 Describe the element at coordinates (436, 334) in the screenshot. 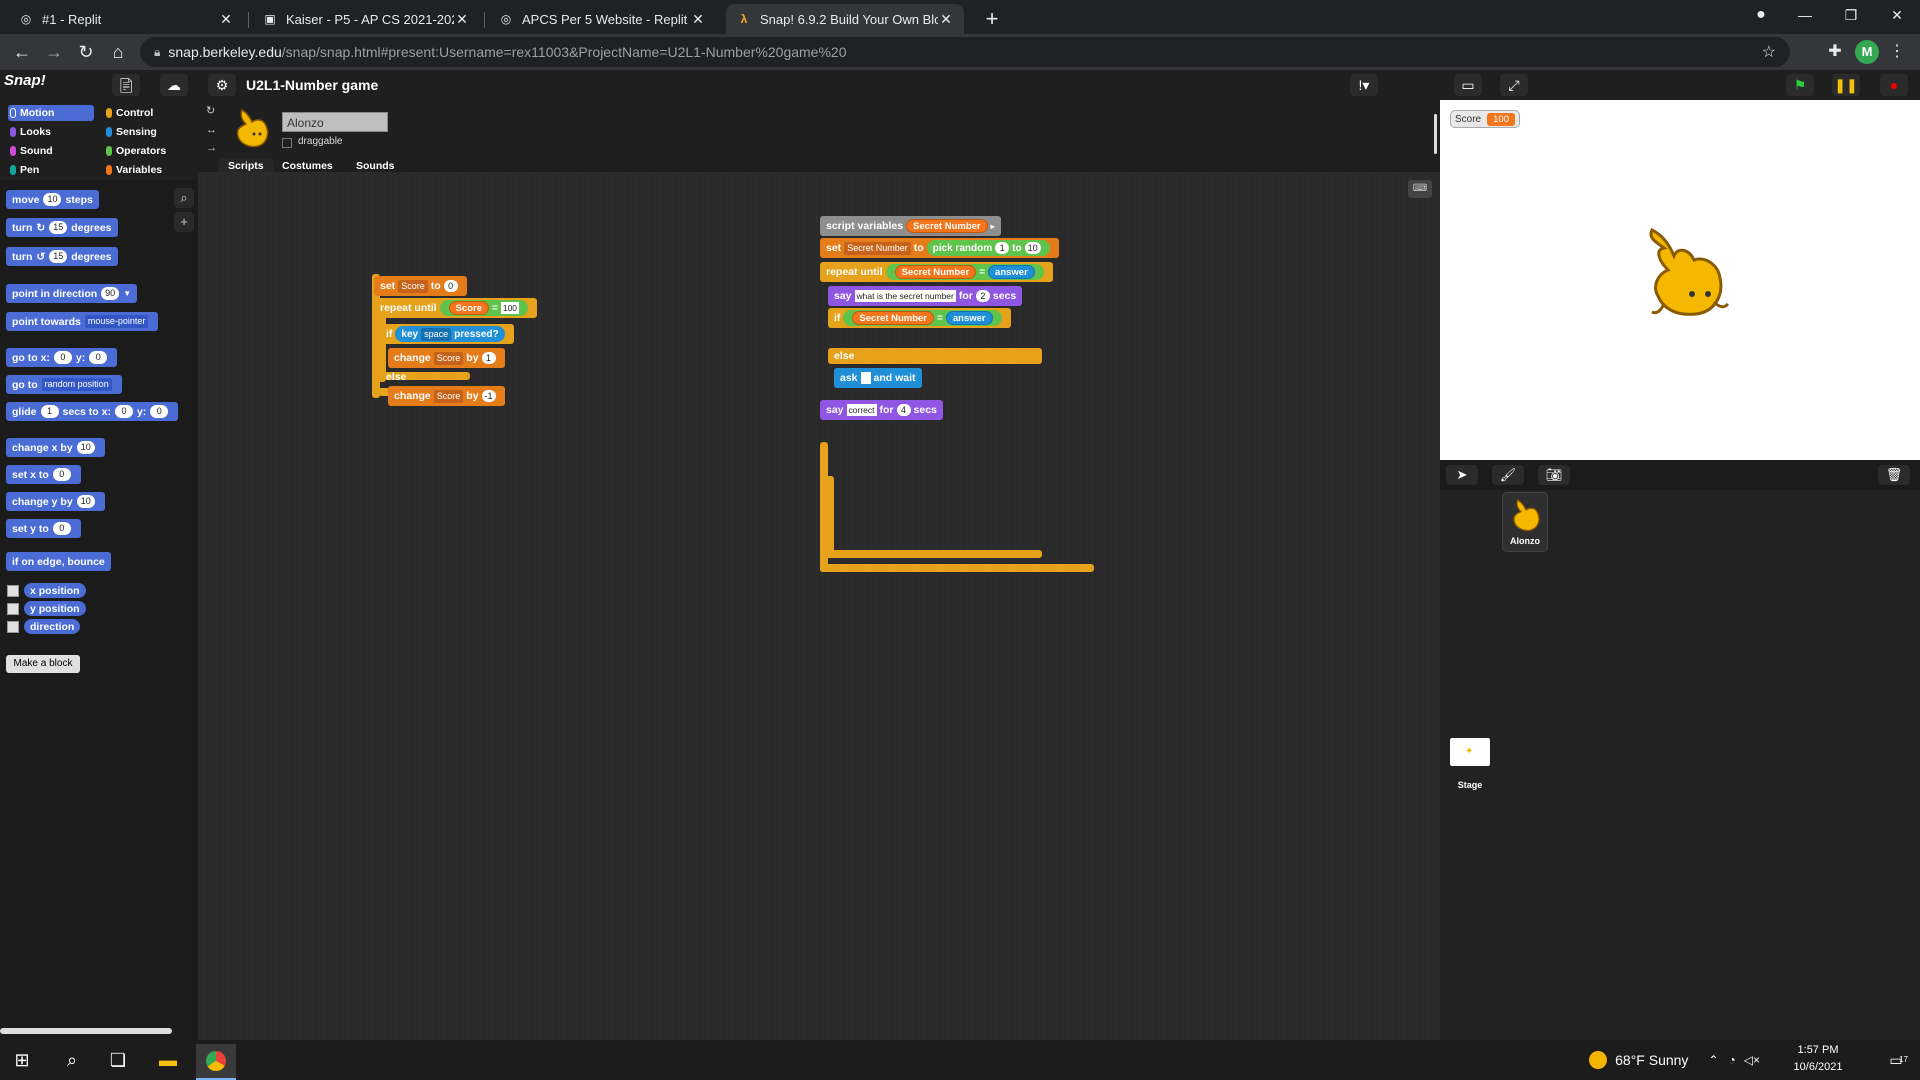

I see `key-dropdown: space` at that location.